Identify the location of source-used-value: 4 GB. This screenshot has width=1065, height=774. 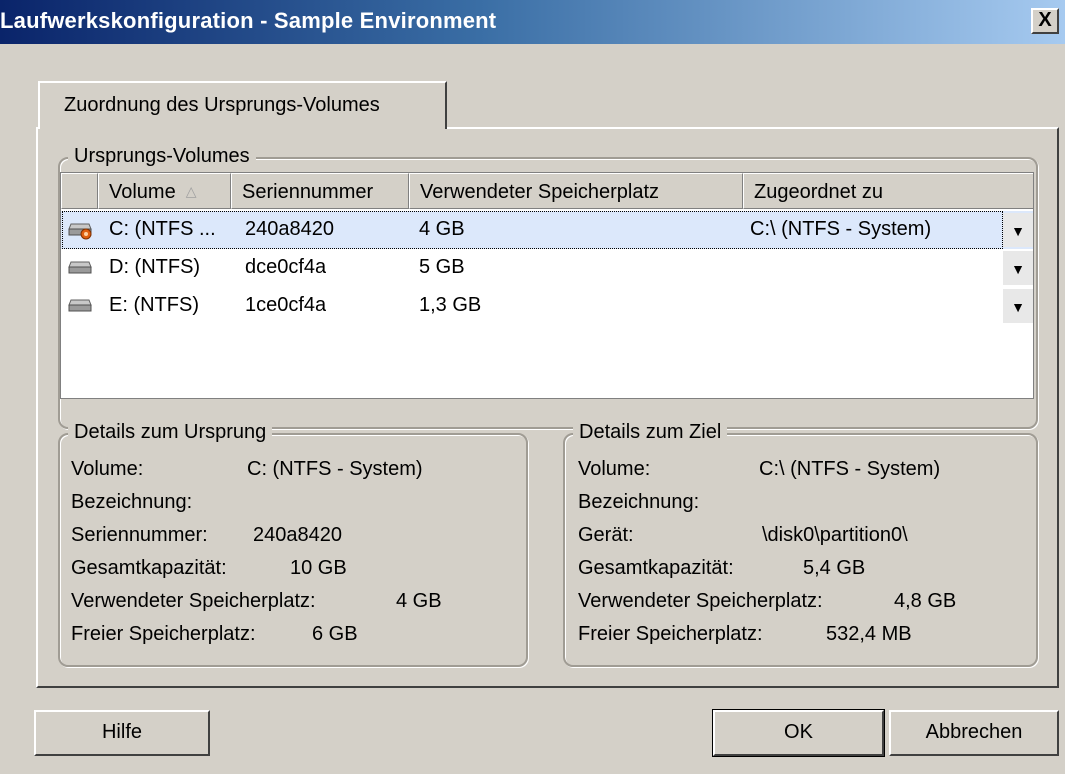
(419, 601).